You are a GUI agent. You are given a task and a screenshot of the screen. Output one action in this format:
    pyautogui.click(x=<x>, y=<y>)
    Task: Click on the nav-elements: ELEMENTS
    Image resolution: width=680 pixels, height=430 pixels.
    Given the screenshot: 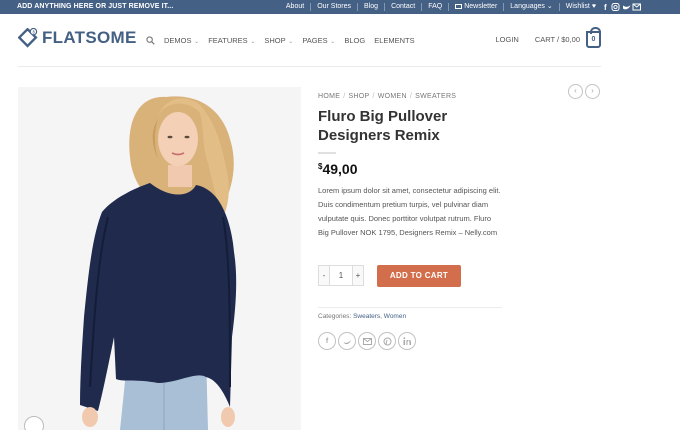 What is the action you would take?
    pyautogui.click(x=394, y=40)
    